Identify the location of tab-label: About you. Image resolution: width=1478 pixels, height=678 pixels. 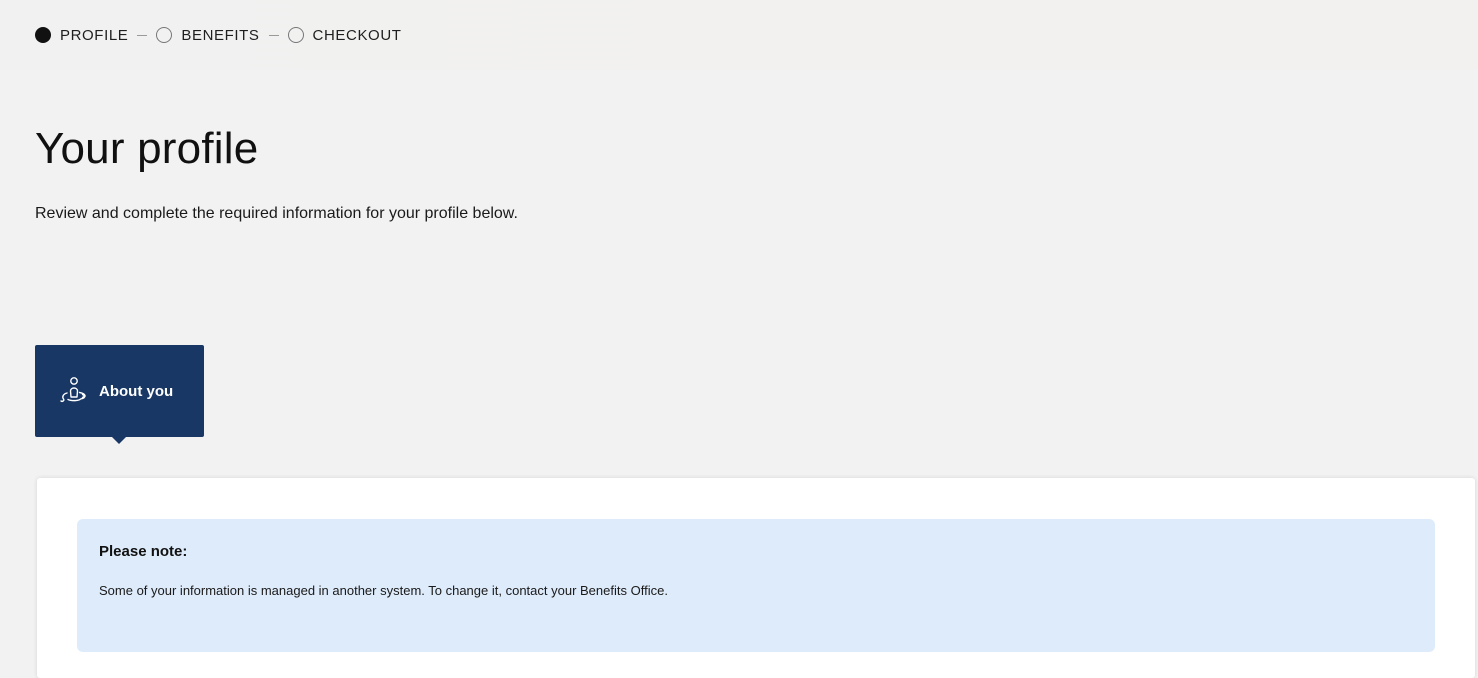
(136, 391).